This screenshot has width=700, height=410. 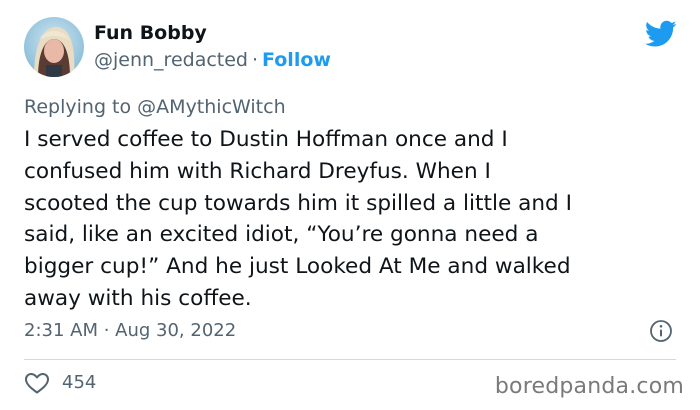 I want to click on follow-button: Follow, so click(x=296, y=60).